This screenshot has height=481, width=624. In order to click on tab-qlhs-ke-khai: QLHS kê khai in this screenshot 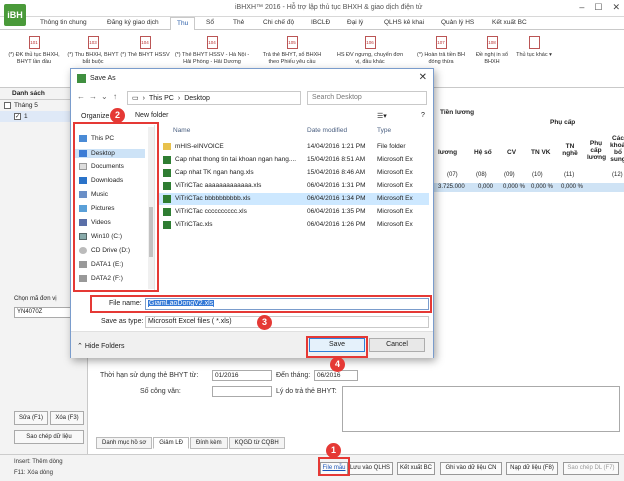, I will do `click(404, 22)`.